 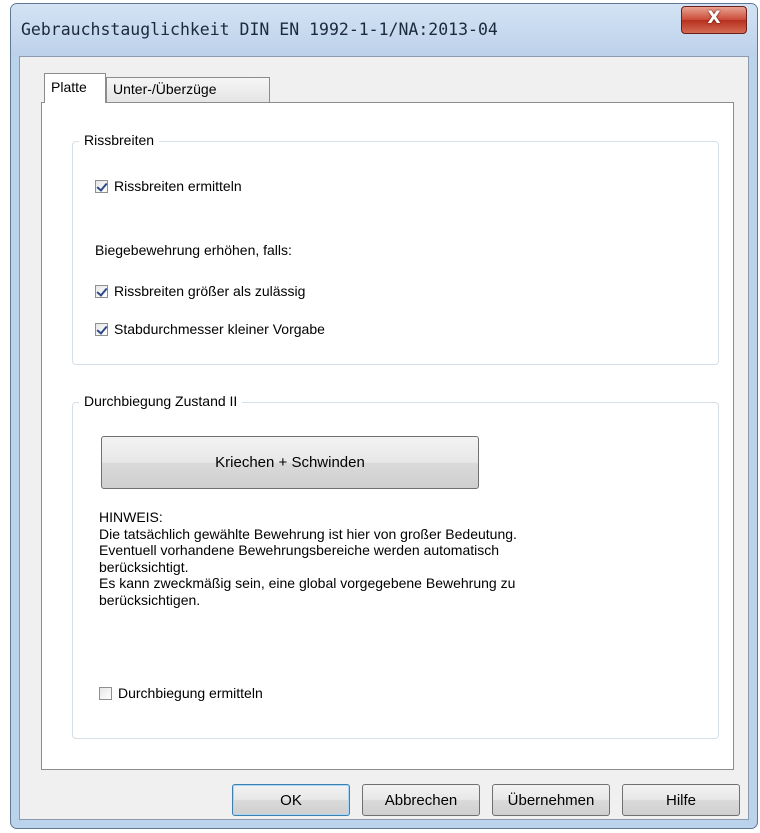 What do you see at coordinates (290, 462) in the screenshot?
I see `kriechen-schwinden-button: Kriechen + Schwinden` at bounding box center [290, 462].